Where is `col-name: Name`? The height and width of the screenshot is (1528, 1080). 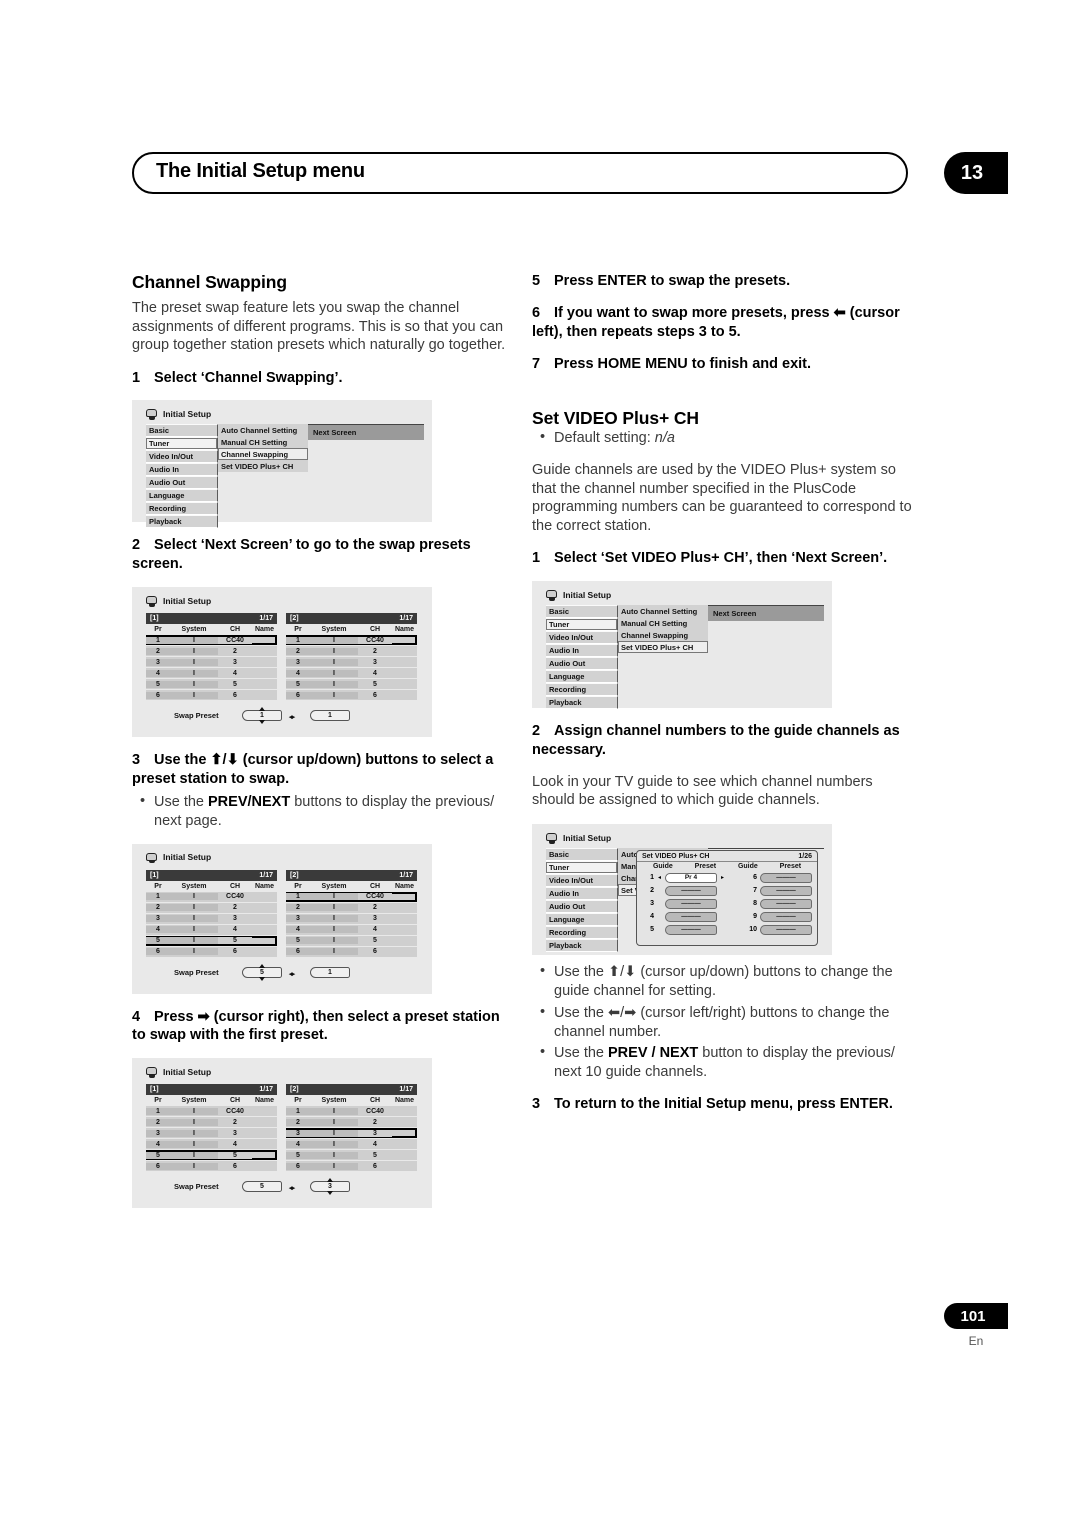
col-name: Name is located at coordinates (264, 1101).